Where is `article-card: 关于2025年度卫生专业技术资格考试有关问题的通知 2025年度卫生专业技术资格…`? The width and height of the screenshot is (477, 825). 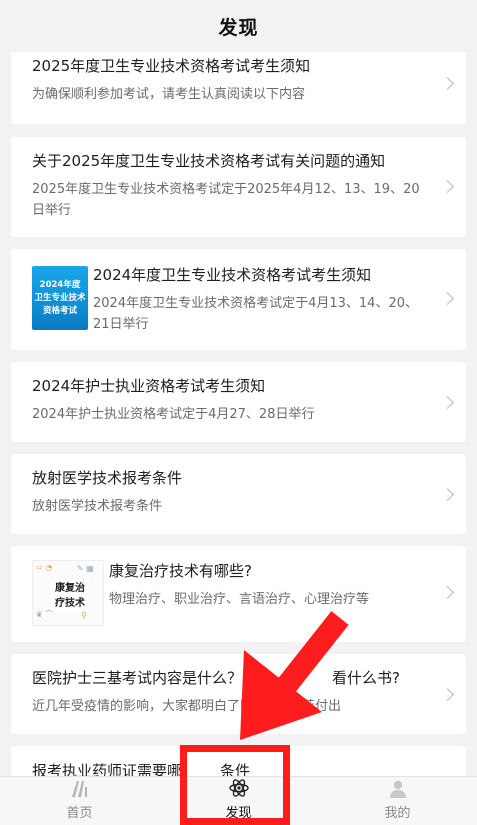
article-card: 关于2025年度卫生专业技术资格考试有关问题的通知 2025年度卫生专业技术资格… is located at coordinates (238, 187).